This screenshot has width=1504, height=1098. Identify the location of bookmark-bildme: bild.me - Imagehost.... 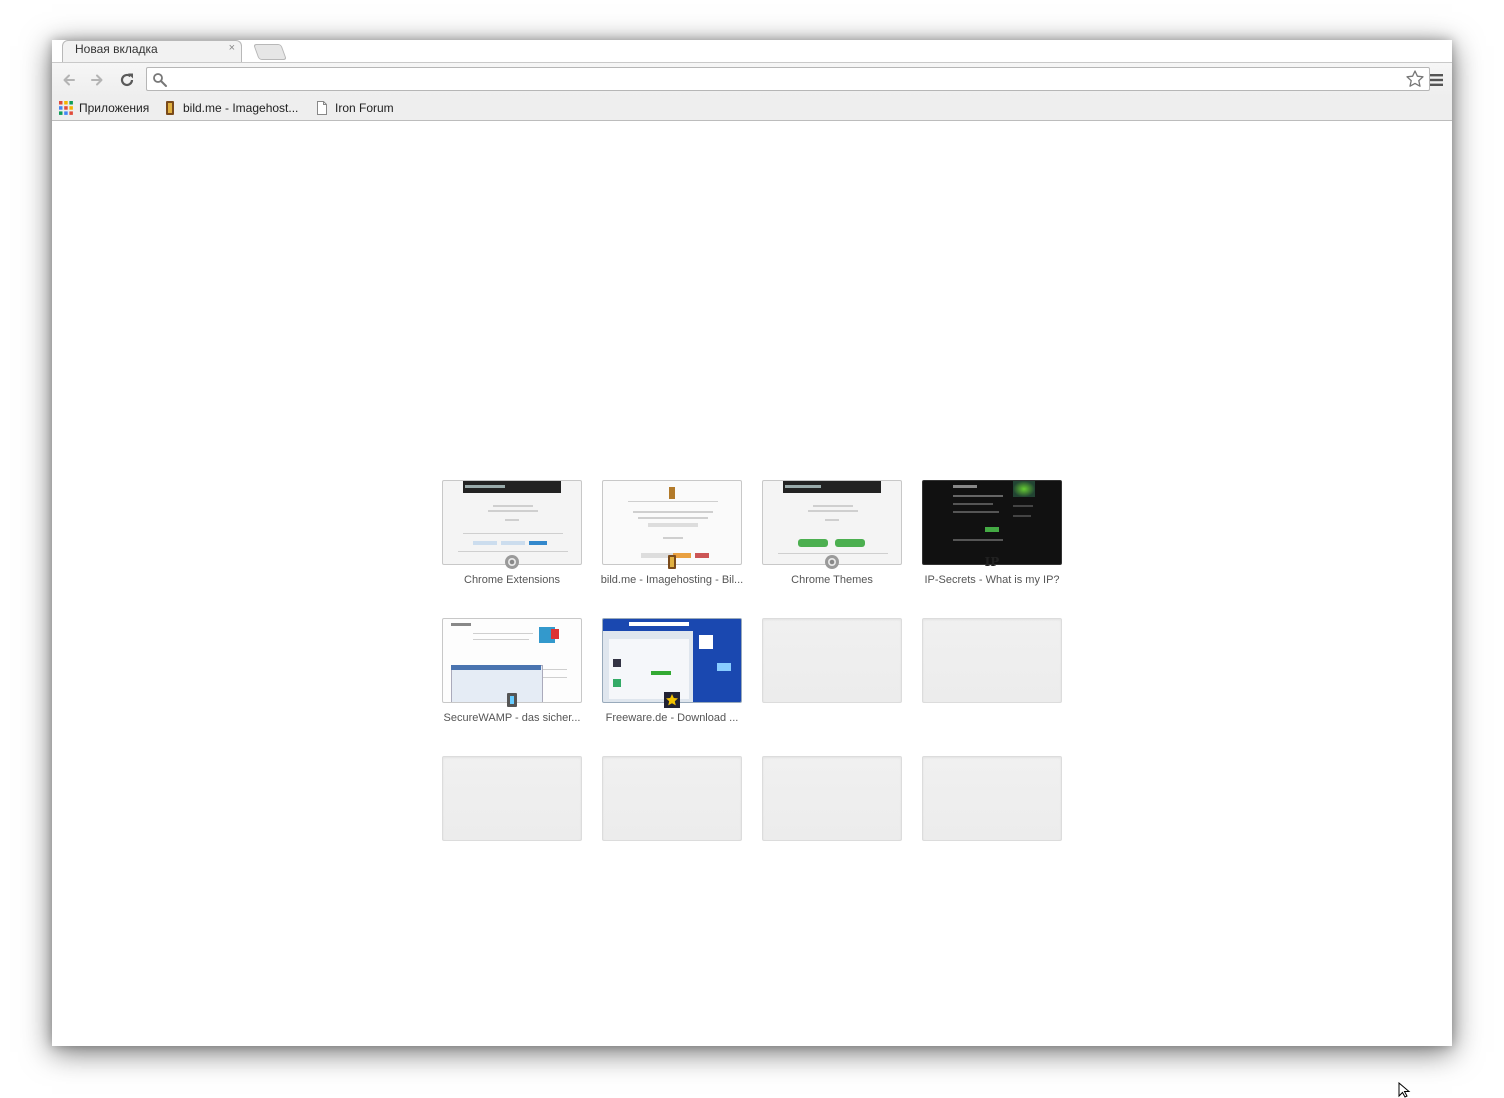
(230, 108).